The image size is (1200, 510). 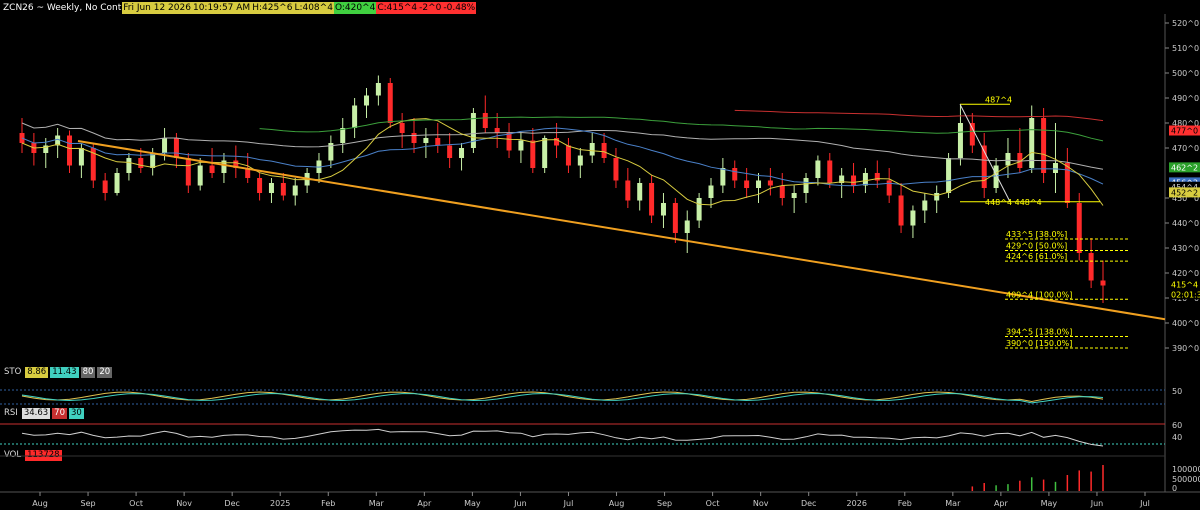 What do you see at coordinates (713, 503) in the screenshot?
I see `time-axis-label: Oct` at bounding box center [713, 503].